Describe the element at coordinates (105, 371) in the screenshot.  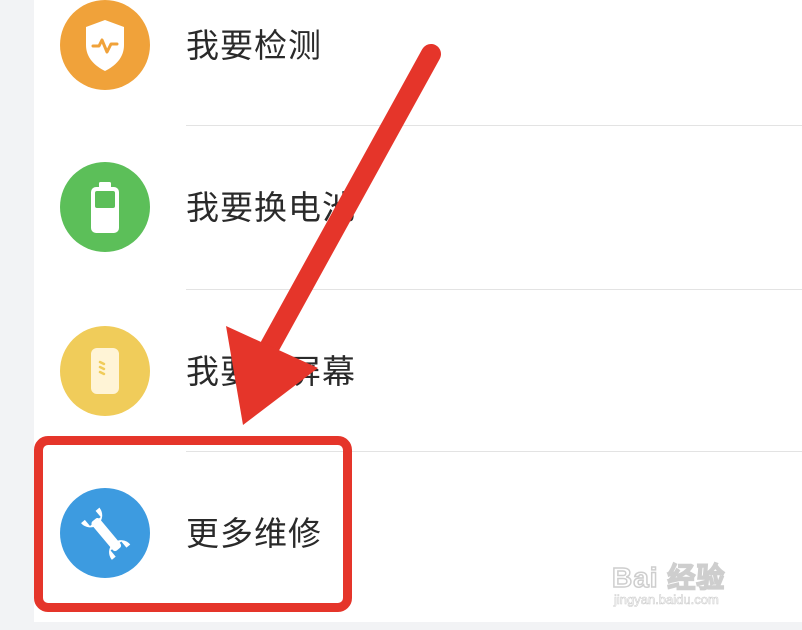
I see `phone-screen-icon` at that location.